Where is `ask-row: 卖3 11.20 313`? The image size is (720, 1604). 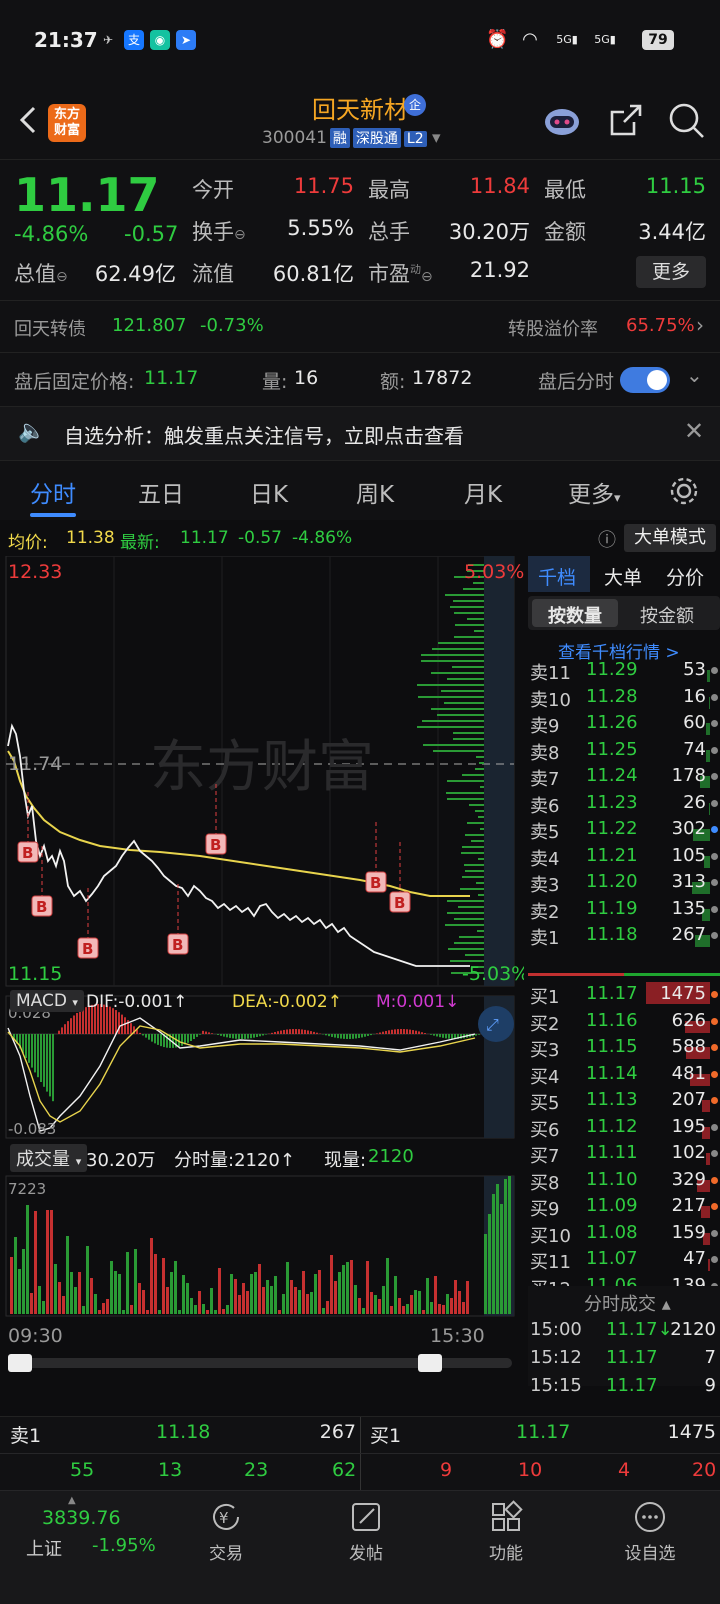 ask-row: 卖3 11.20 313 is located at coordinates (624, 881).